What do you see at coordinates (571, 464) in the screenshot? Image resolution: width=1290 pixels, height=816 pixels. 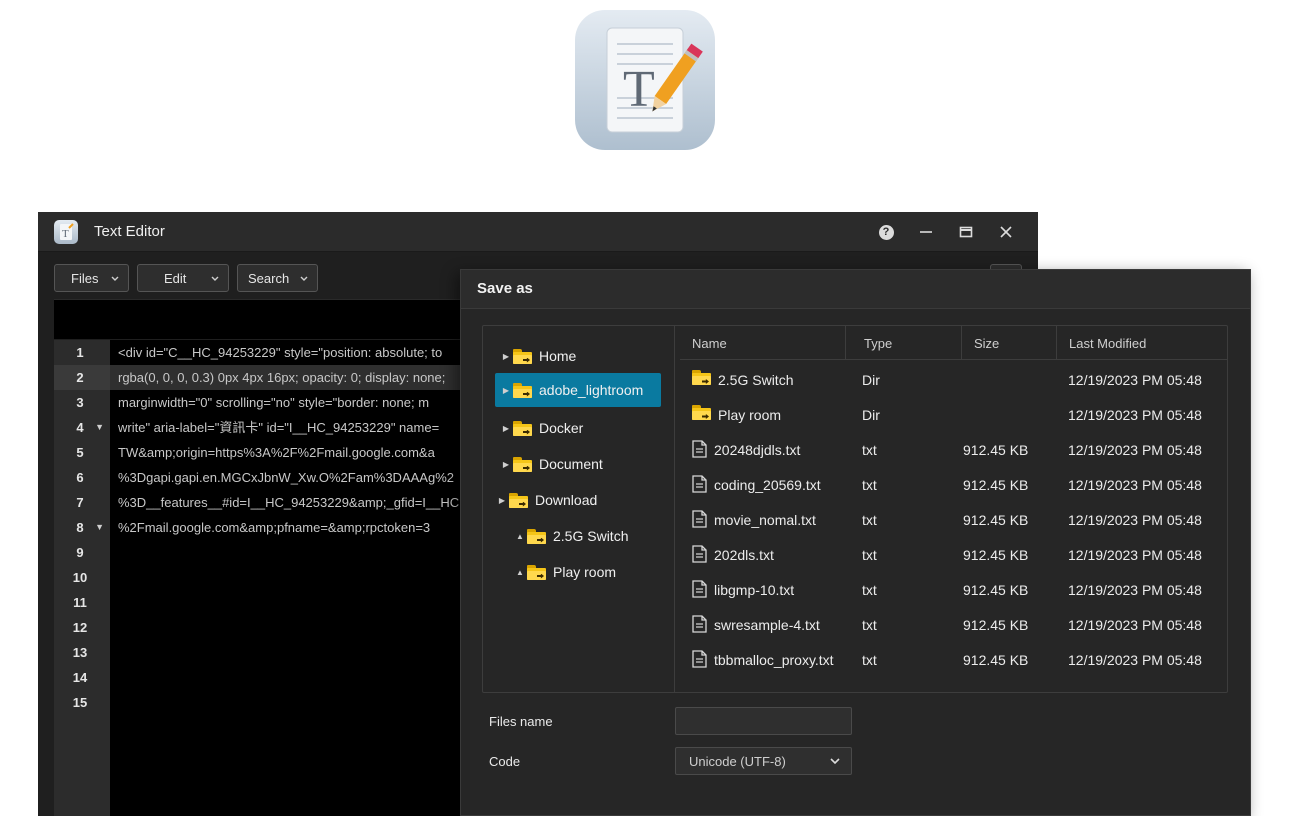 I see `tree-item-label: Document` at bounding box center [571, 464].